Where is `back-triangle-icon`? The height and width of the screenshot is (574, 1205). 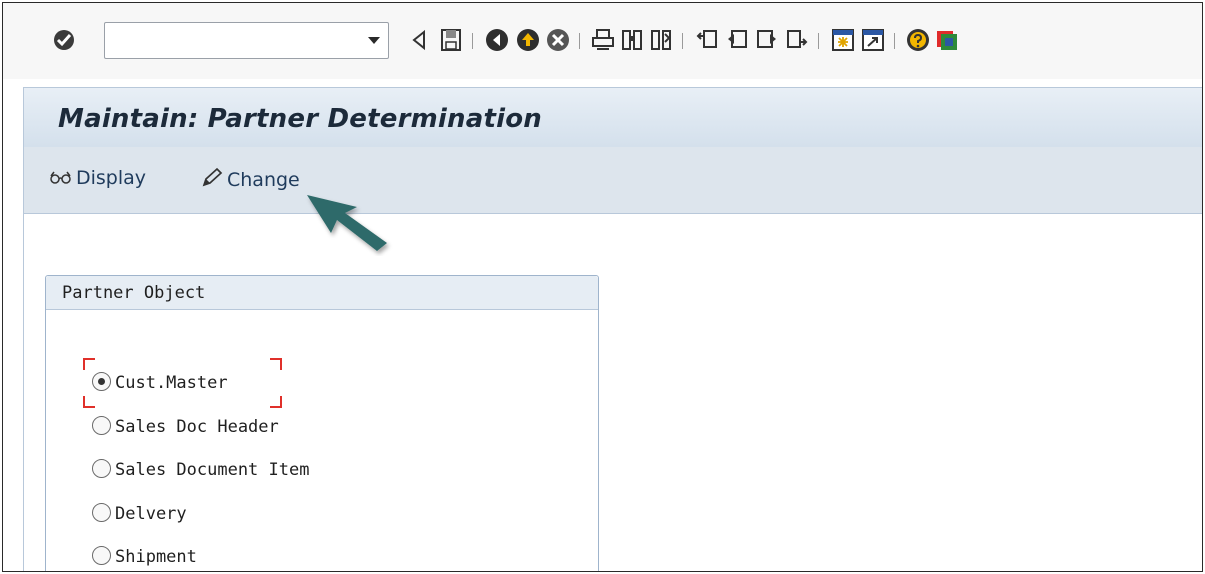 back-triangle-icon is located at coordinates (420, 40).